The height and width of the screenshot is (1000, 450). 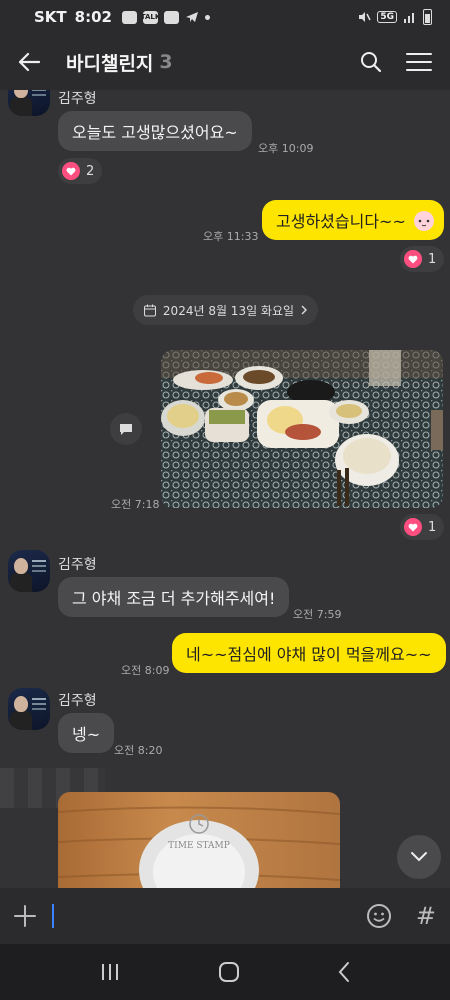 I want to click on date-label: 2024년 8월 13일 화요일, so click(x=228, y=310).